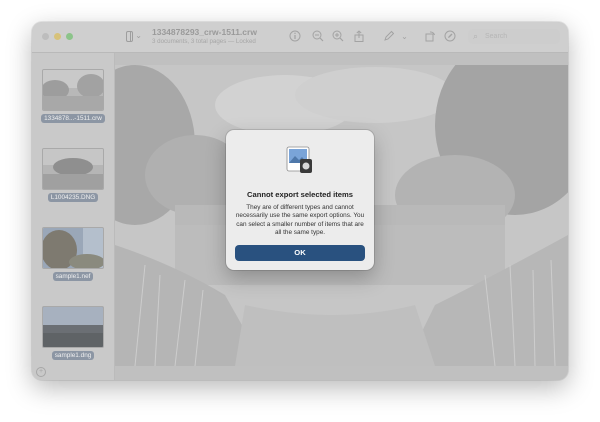 Image resolution: width=600 pixels, height=422 pixels. Describe the element at coordinates (130, 36) in the screenshot. I see `sidebar-icon` at that location.